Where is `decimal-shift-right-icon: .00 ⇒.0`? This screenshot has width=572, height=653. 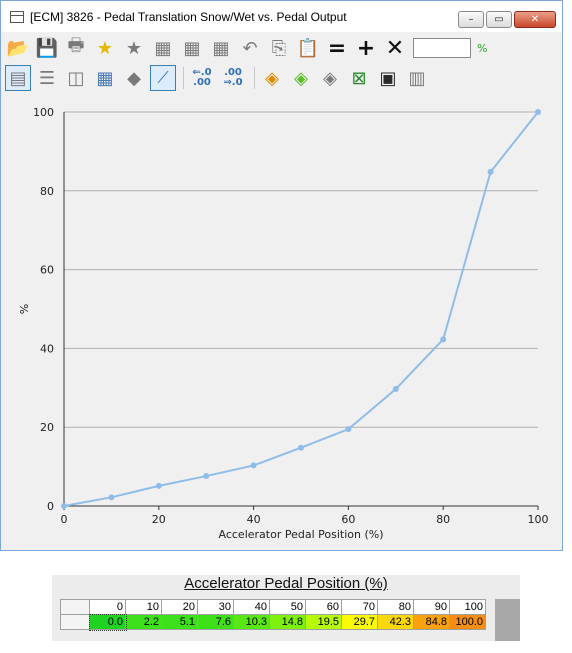 decimal-shift-right-icon: .00 ⇒.0 is located at coordinates (233, 78).